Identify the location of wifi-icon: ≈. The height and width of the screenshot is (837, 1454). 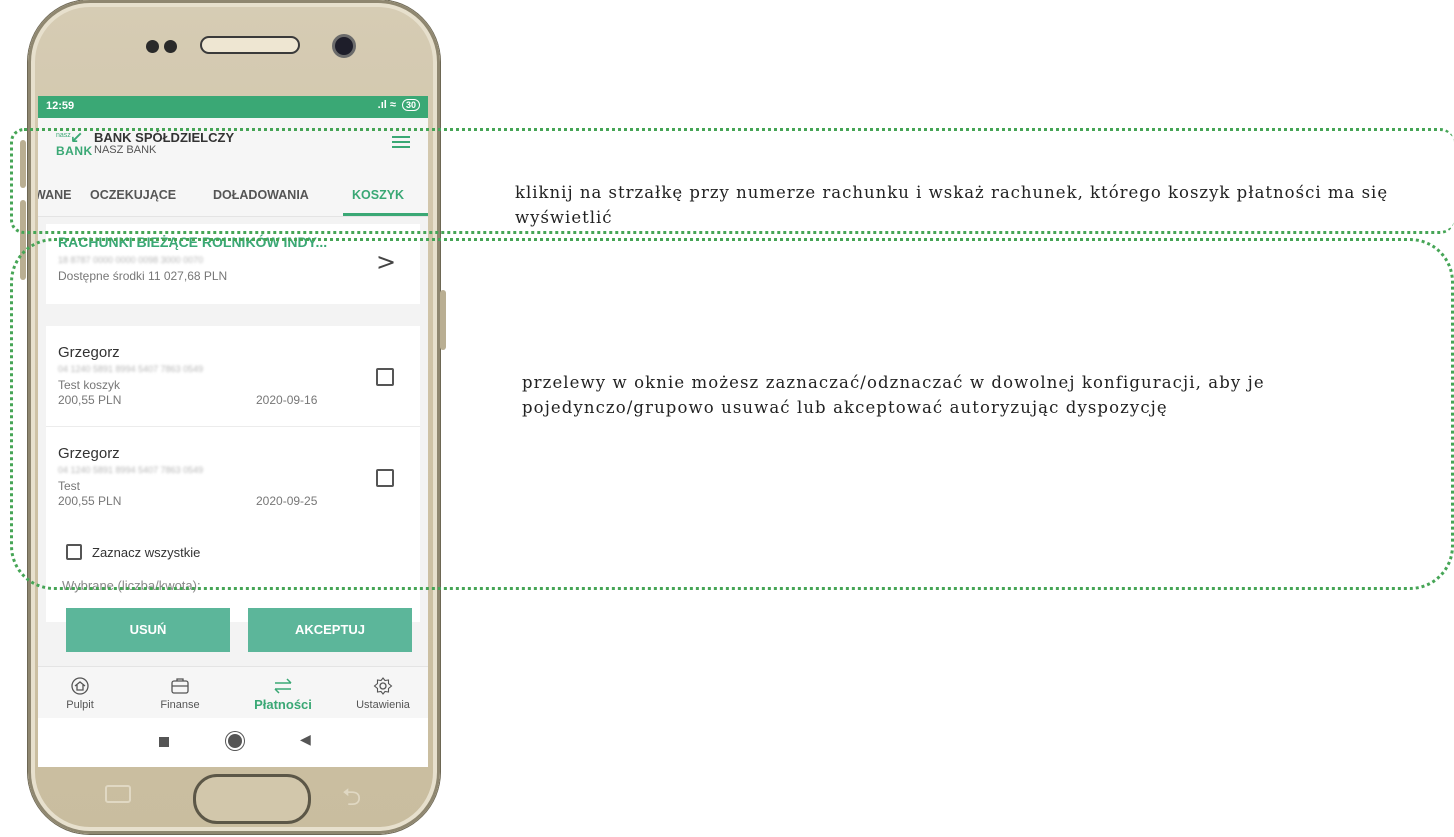
(392, 105).